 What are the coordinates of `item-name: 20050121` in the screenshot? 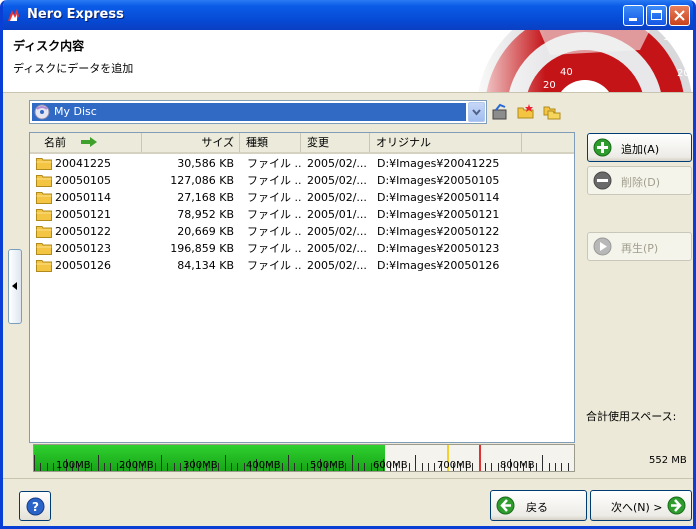 It's located at (83, 214).